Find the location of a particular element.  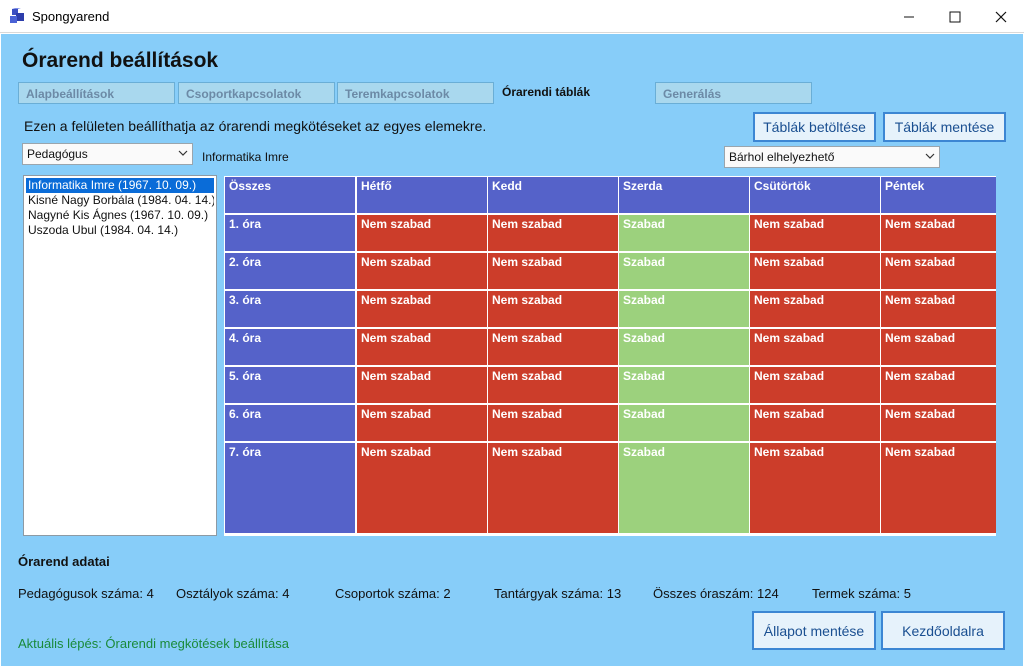

tab-alapbeallitasok: Alapbeállítások is located at coordinates (96, 93).